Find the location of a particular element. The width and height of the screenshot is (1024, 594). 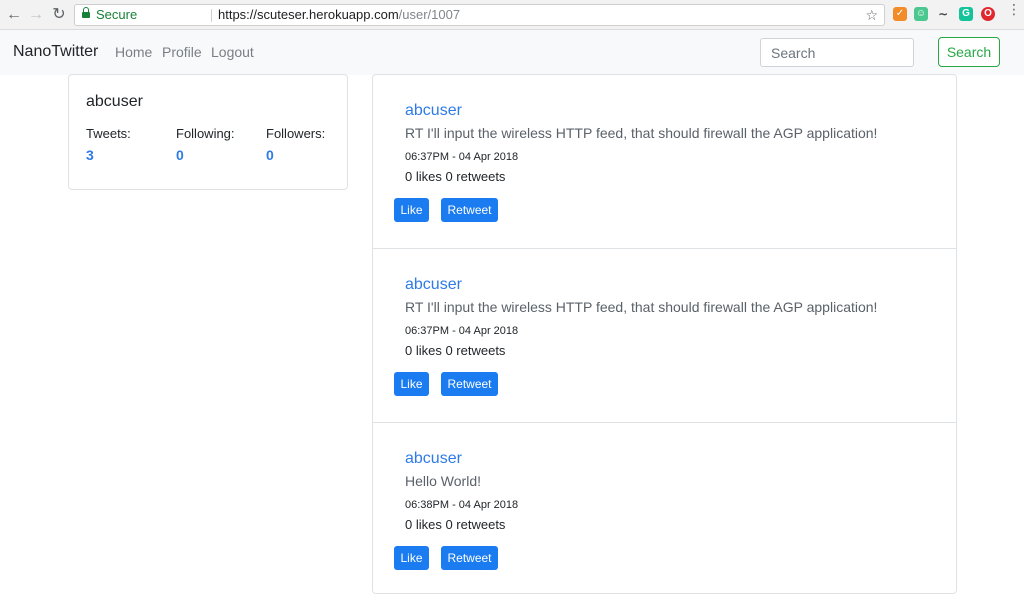

reload-icon: ↻ is located at coordinates (59, 15).